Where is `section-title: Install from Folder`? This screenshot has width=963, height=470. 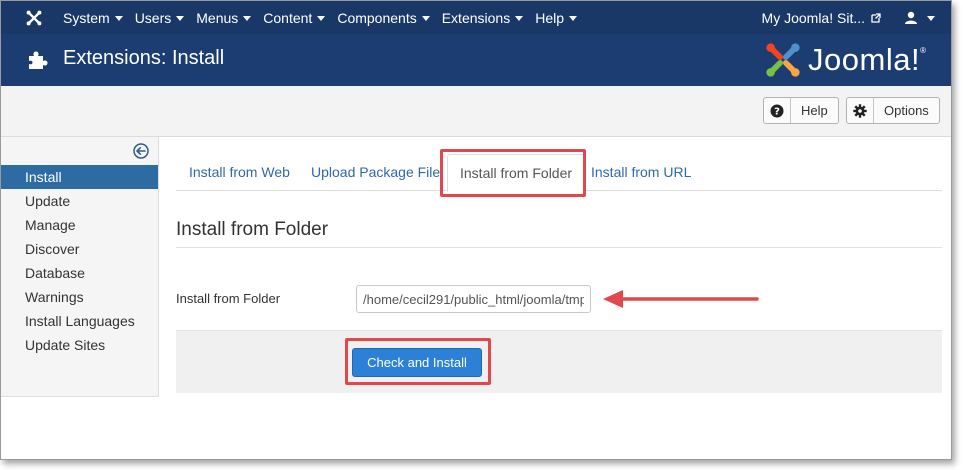
section-title: Install from Folder is located at coordinates (252, 229).